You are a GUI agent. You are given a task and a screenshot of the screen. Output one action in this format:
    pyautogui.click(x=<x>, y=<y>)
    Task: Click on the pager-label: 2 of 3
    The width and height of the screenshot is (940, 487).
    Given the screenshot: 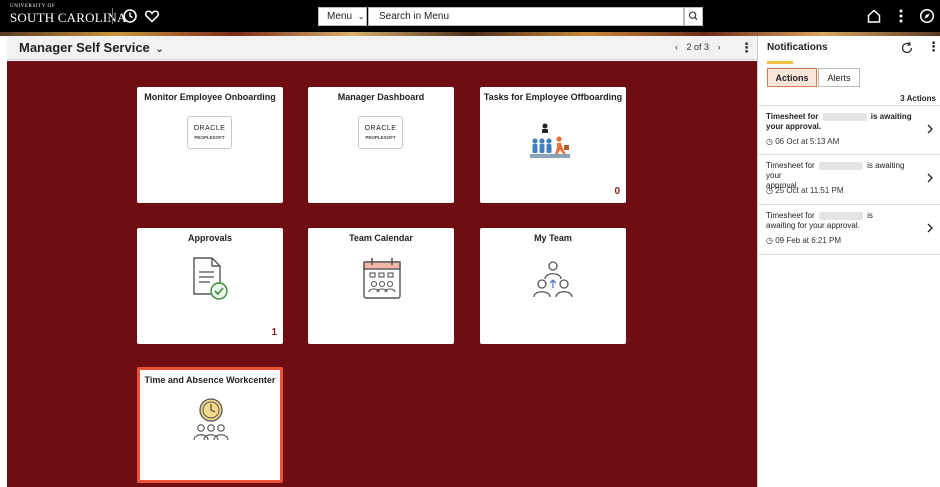 What is the action you would take?
    pyautogui.click(x=698, y=47)
    